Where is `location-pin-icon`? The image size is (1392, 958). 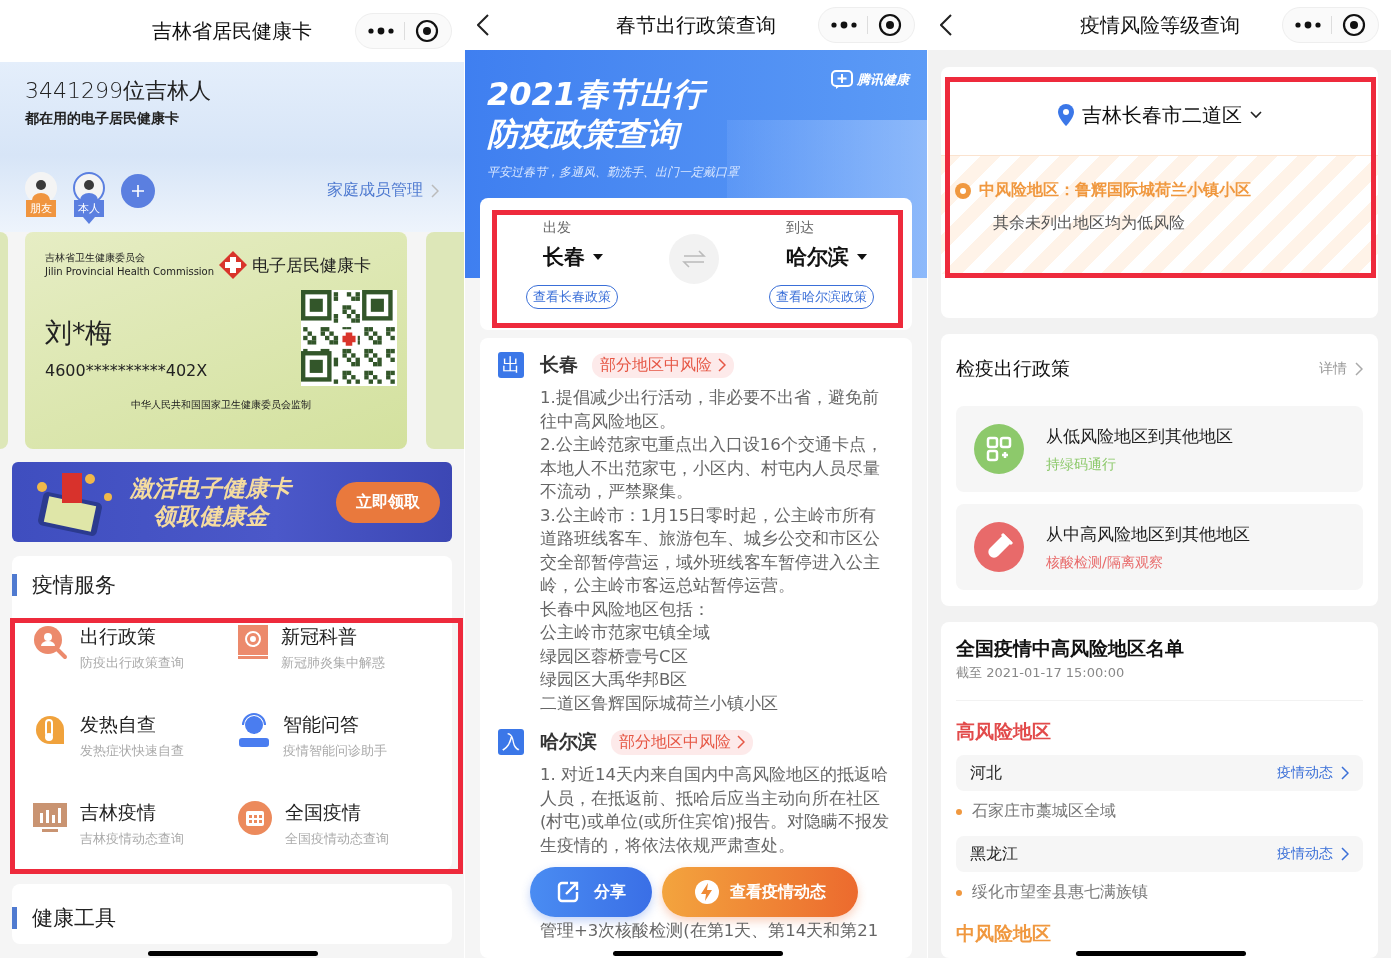
location-pin-icon is located at coordinates (1065, 115).